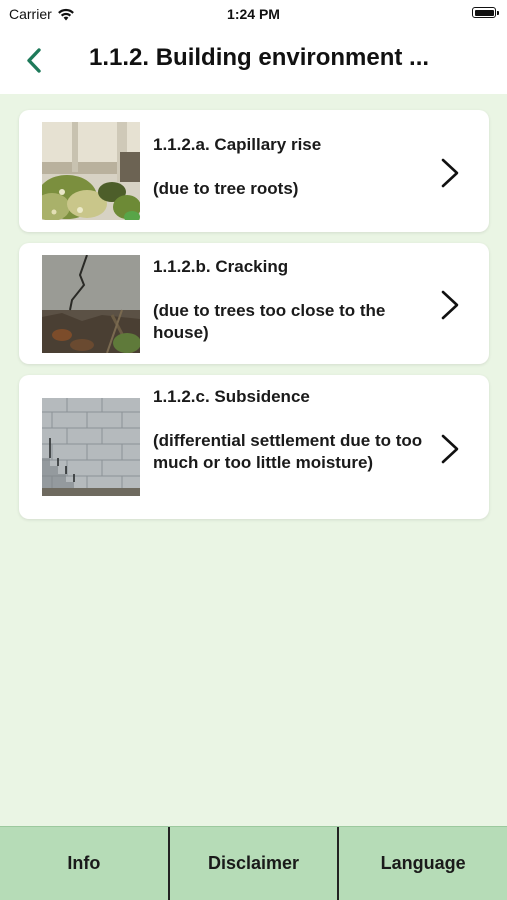  I want to click on item-title: 1.1.2.a. Capillary rise, so click(237, 144).